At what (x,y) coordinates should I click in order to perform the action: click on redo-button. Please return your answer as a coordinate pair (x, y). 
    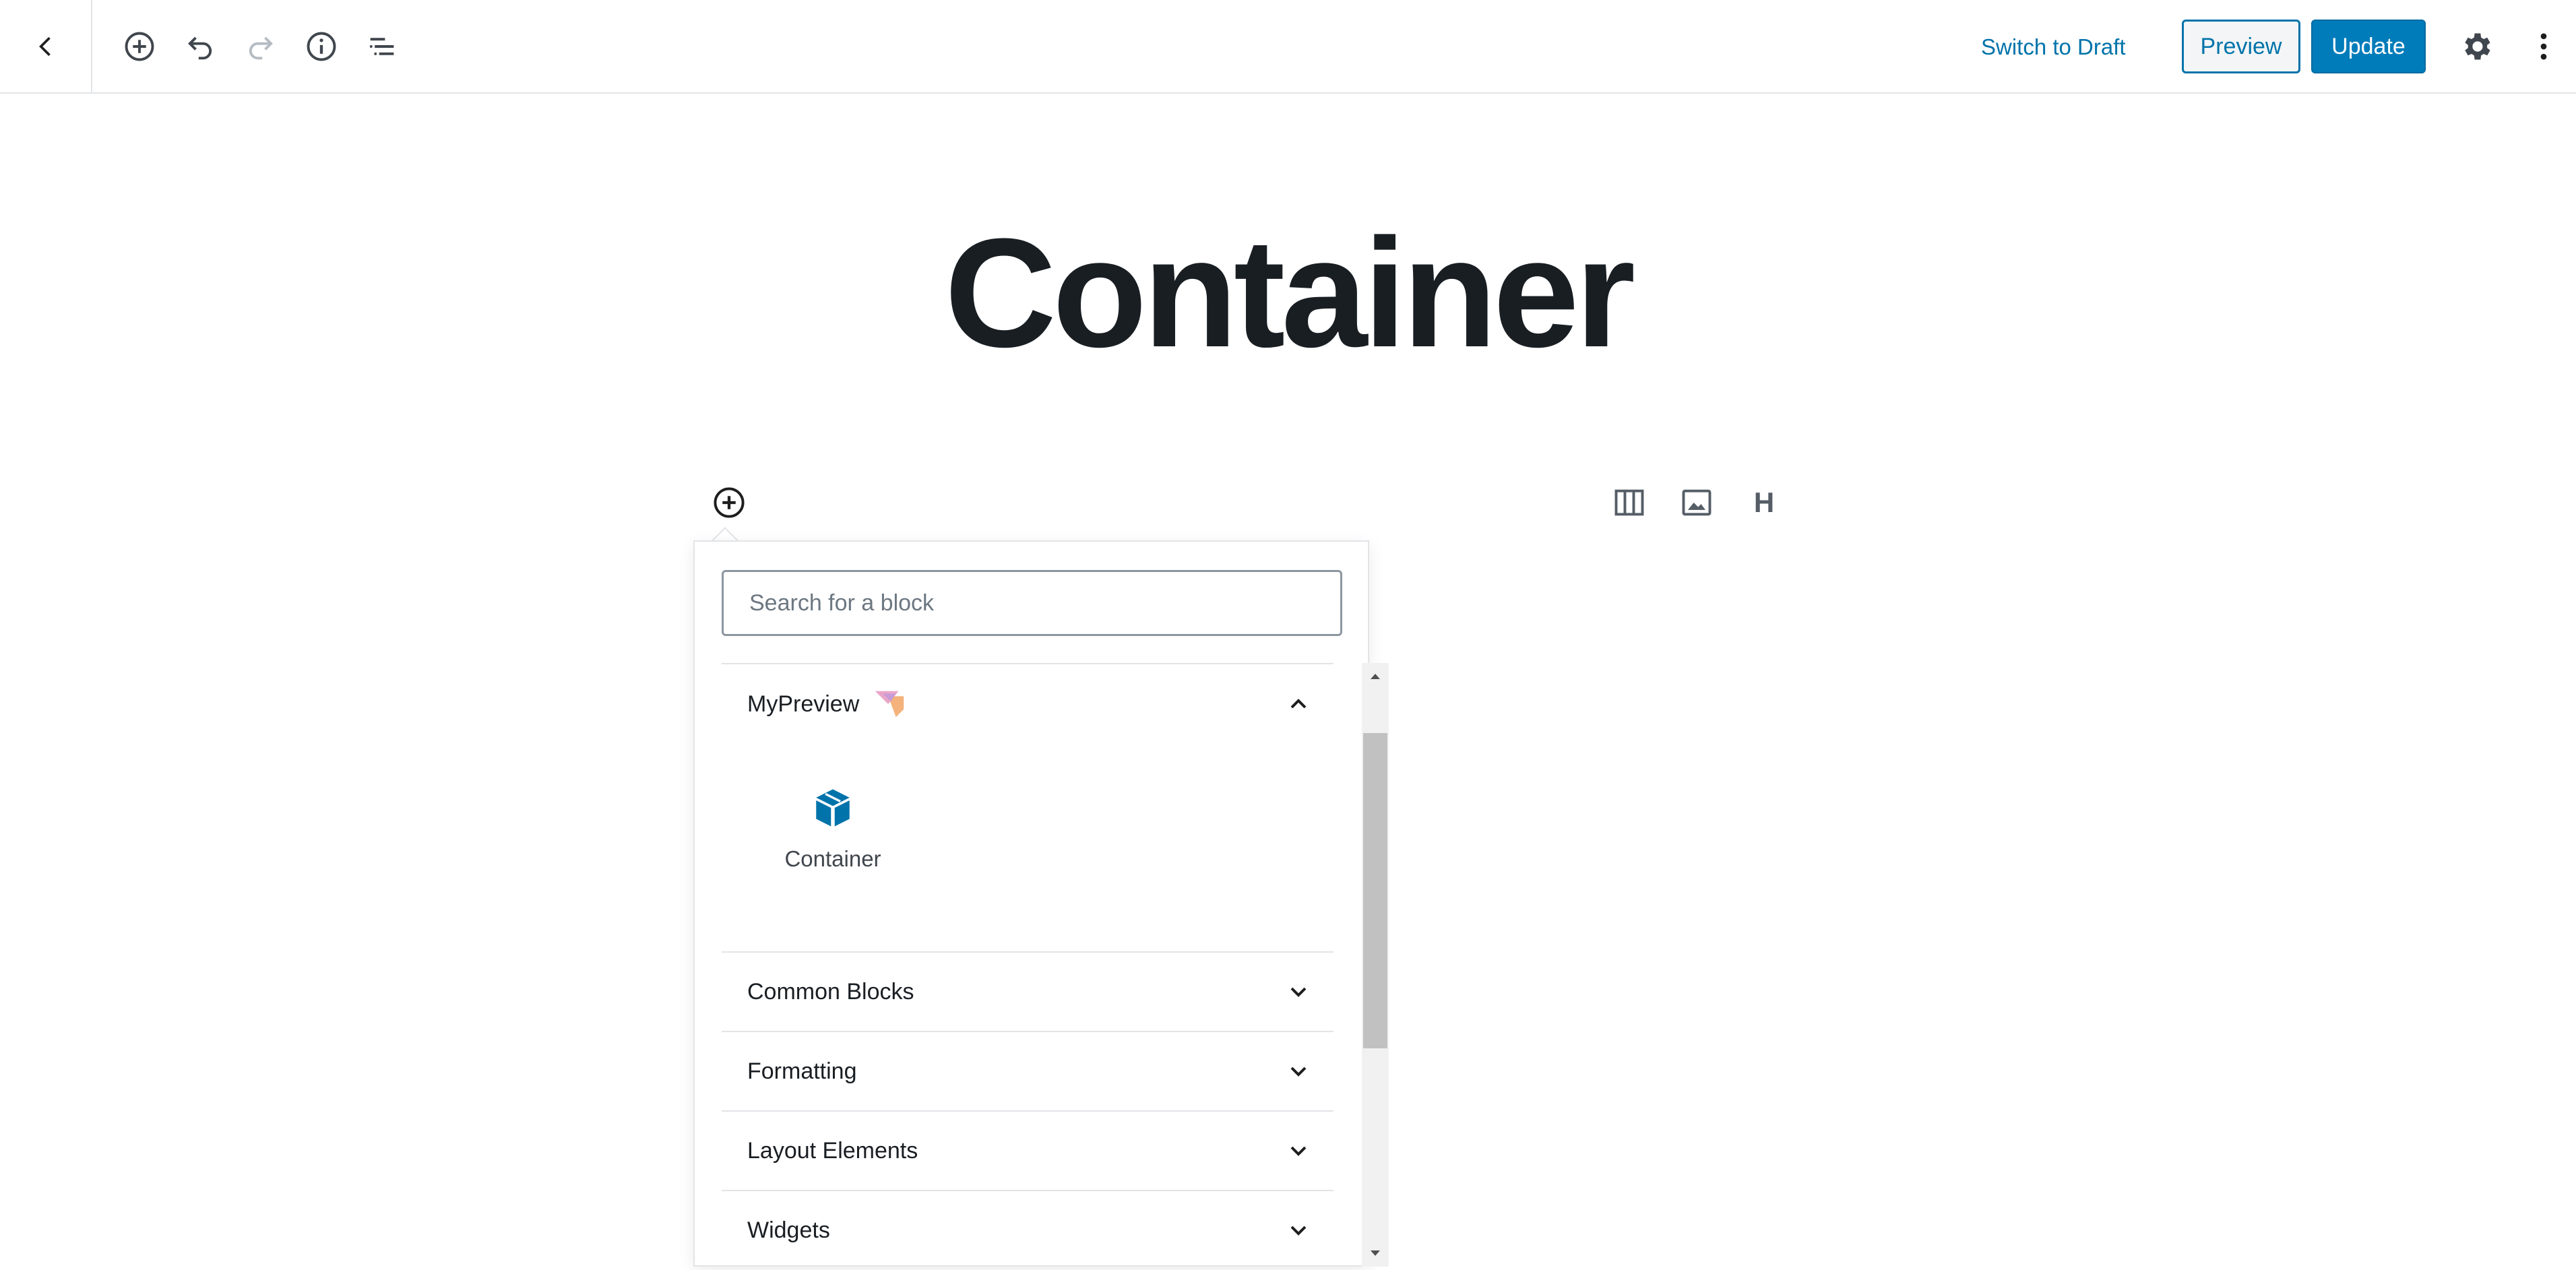
    Looking at the image, I should click on (260, 46).